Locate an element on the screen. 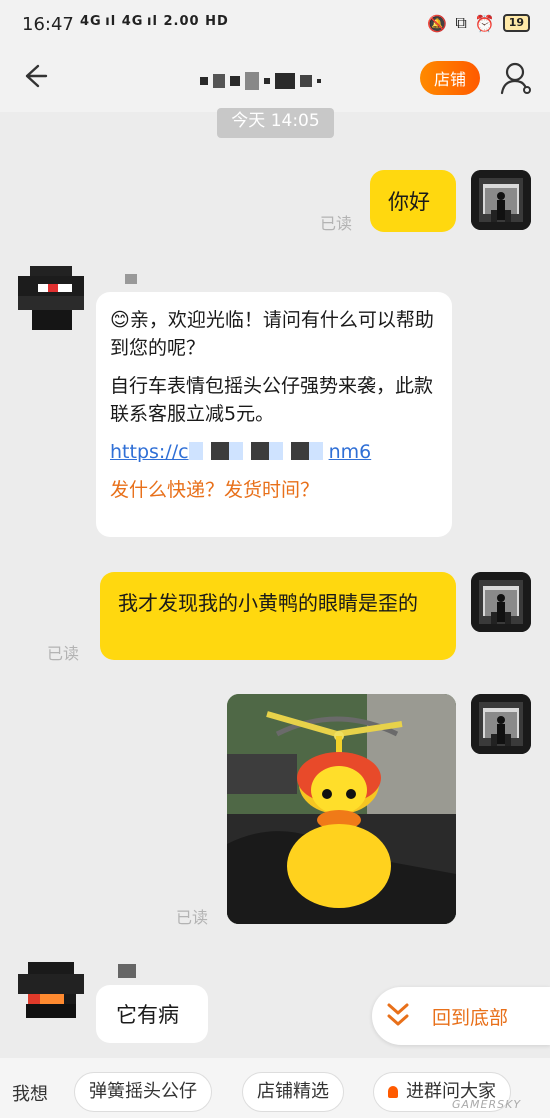 This screenshot has width=550, height=1118. quick-bar-label: 我想 is located at coordinates (30, 1094).